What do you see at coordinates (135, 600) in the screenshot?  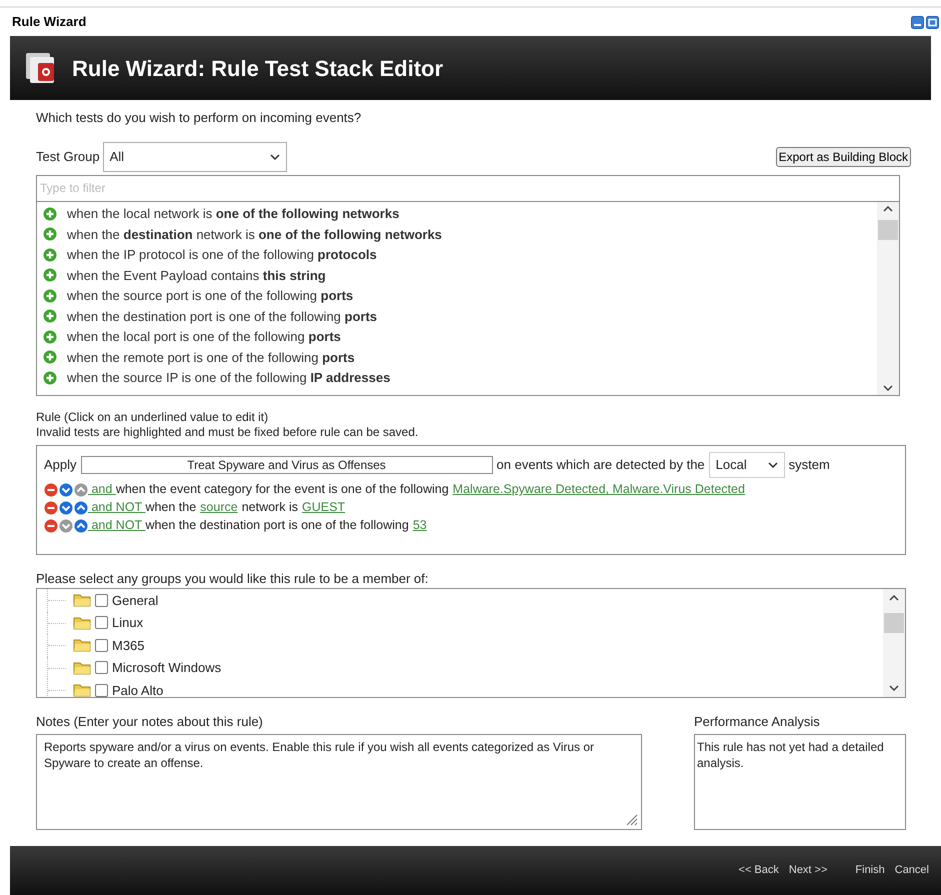 I see `group-label: General` at bounding box center [135, 600].